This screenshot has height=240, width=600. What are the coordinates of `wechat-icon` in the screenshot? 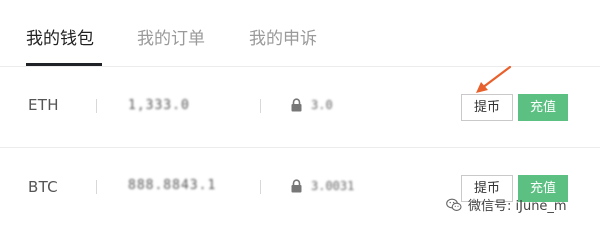 It's located at (454, 204).